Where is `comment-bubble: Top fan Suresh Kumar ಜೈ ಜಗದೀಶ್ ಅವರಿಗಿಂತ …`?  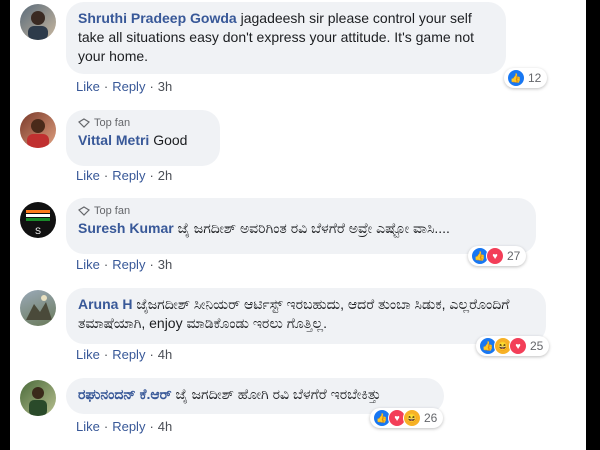
comment-bubble: Top fan Suresh Kumar ಜೈ ಜಗದೀಶ್ ಅವರಿಗಿಂತ … is located at coordinates (301, 226).